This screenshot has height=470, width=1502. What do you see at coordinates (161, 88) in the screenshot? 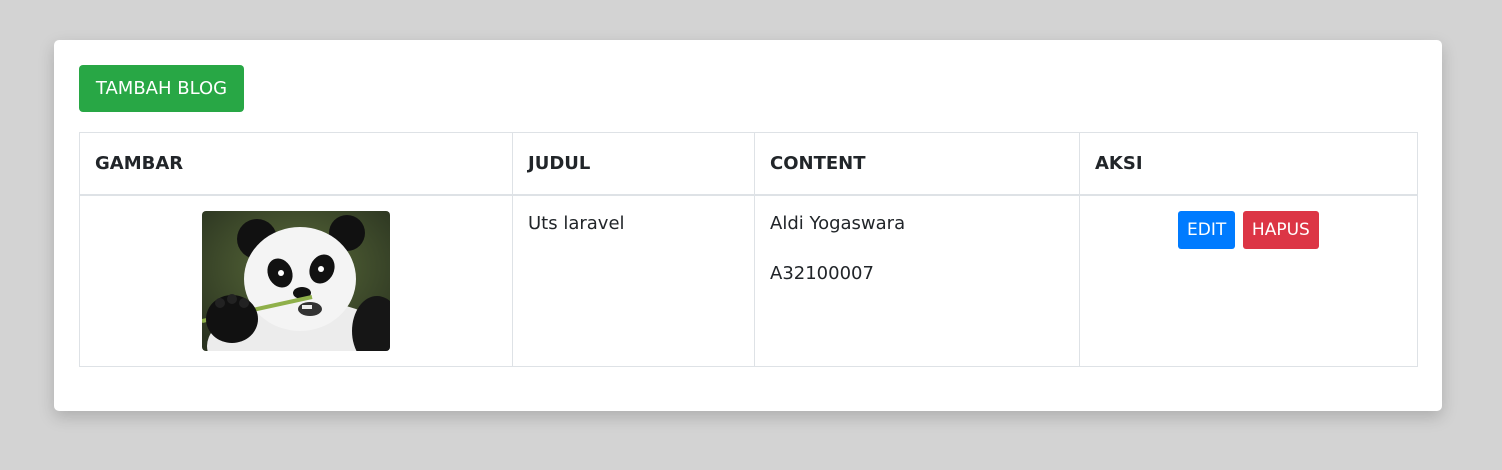
I see `add-blog-button: TAMBAH BLOG` at bounding box center [161, 88].